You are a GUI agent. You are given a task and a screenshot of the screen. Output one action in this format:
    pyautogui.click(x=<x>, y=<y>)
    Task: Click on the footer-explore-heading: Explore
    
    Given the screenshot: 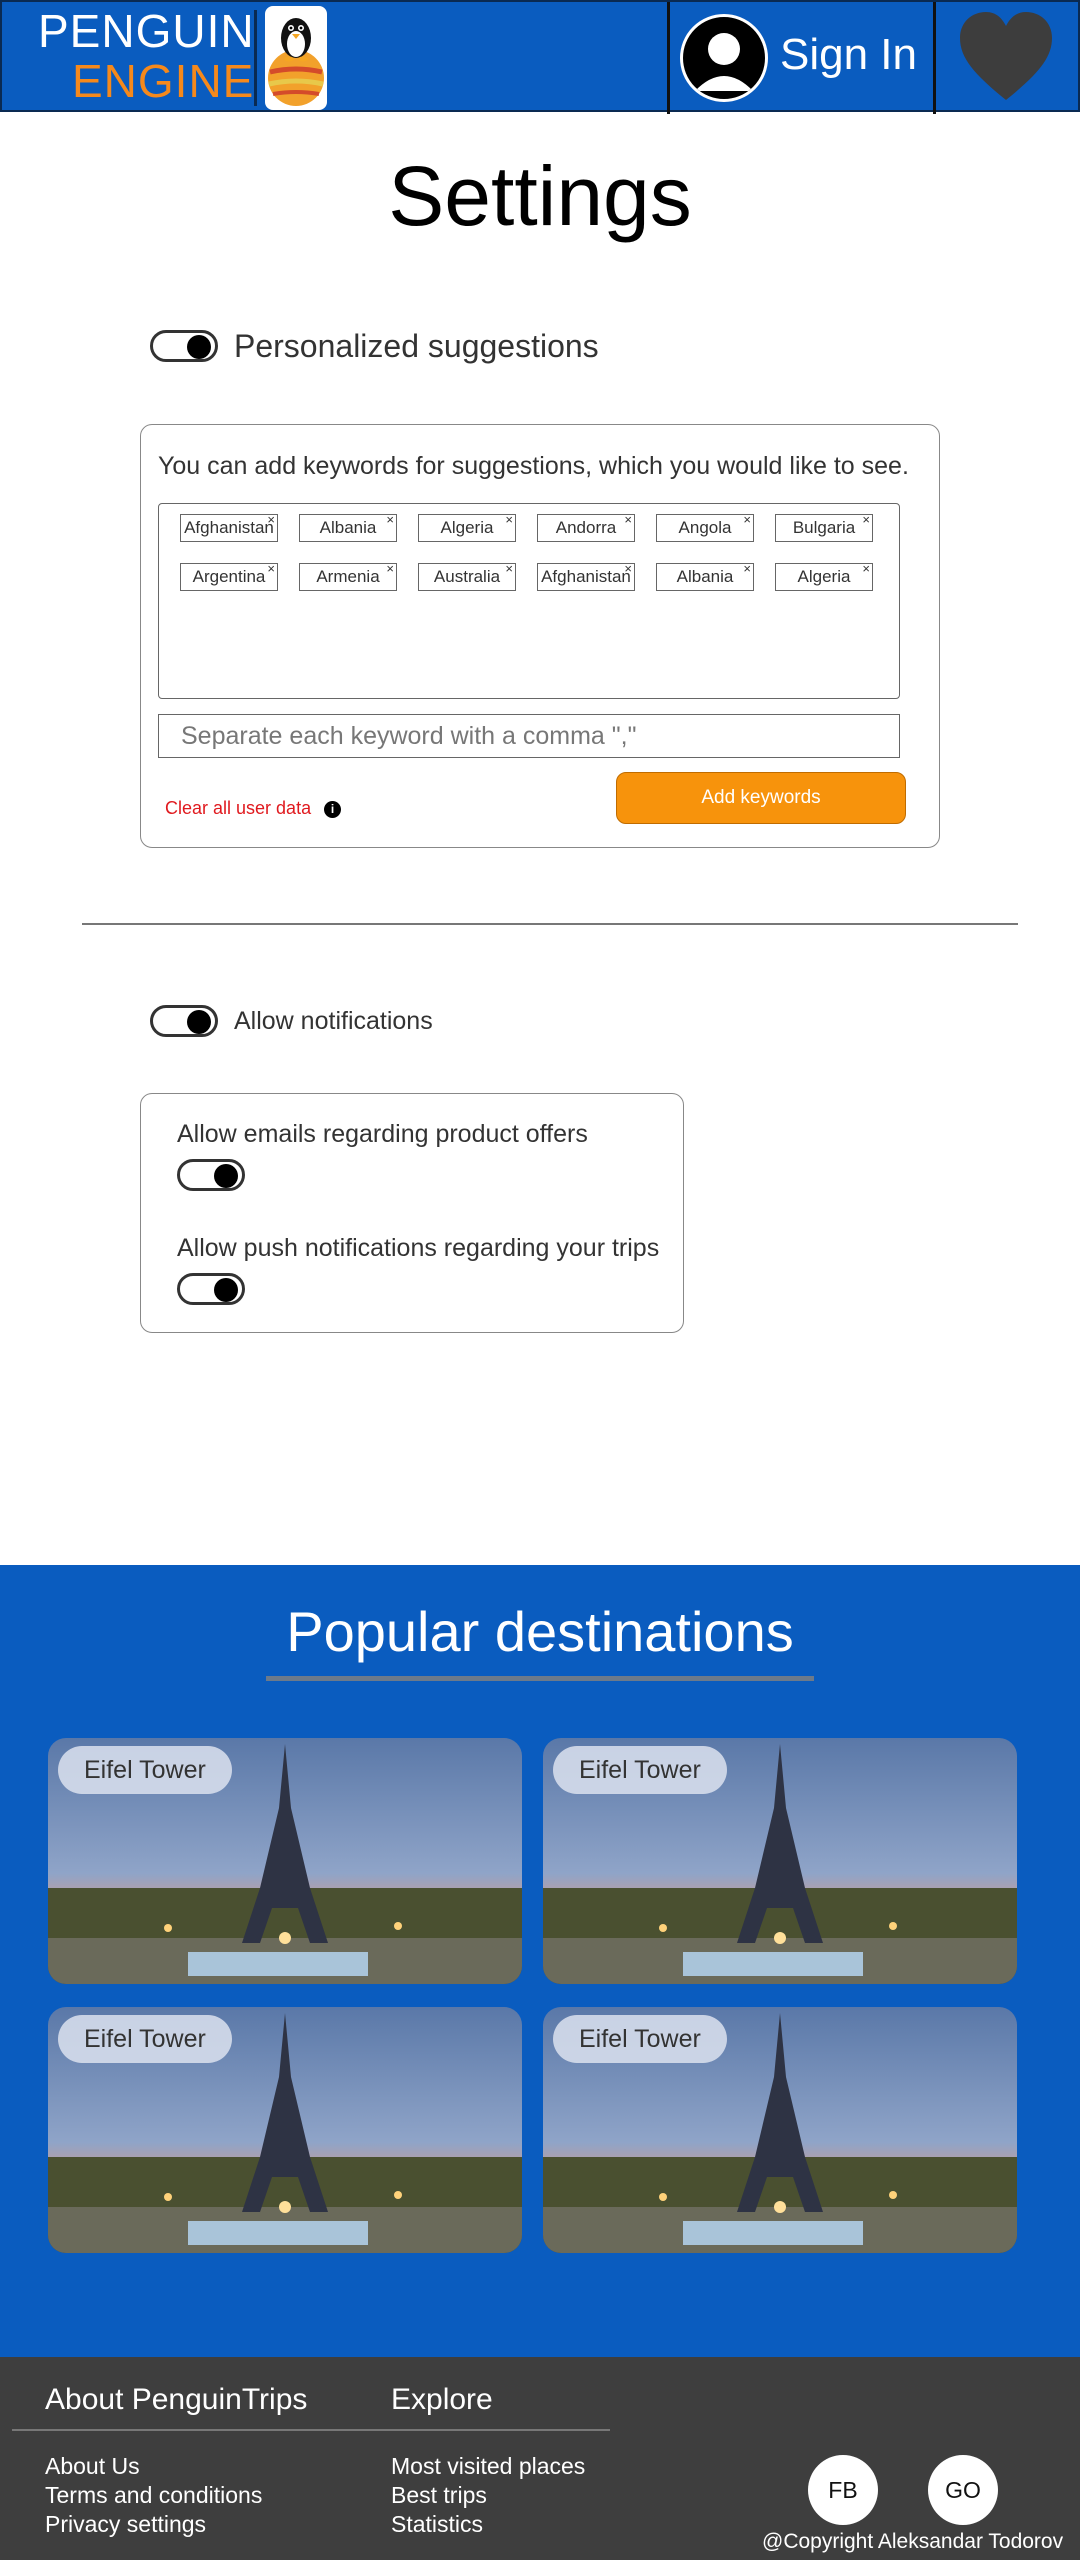 What is the action you would take?
    pyautogui.click(x=442, y=2399)
    